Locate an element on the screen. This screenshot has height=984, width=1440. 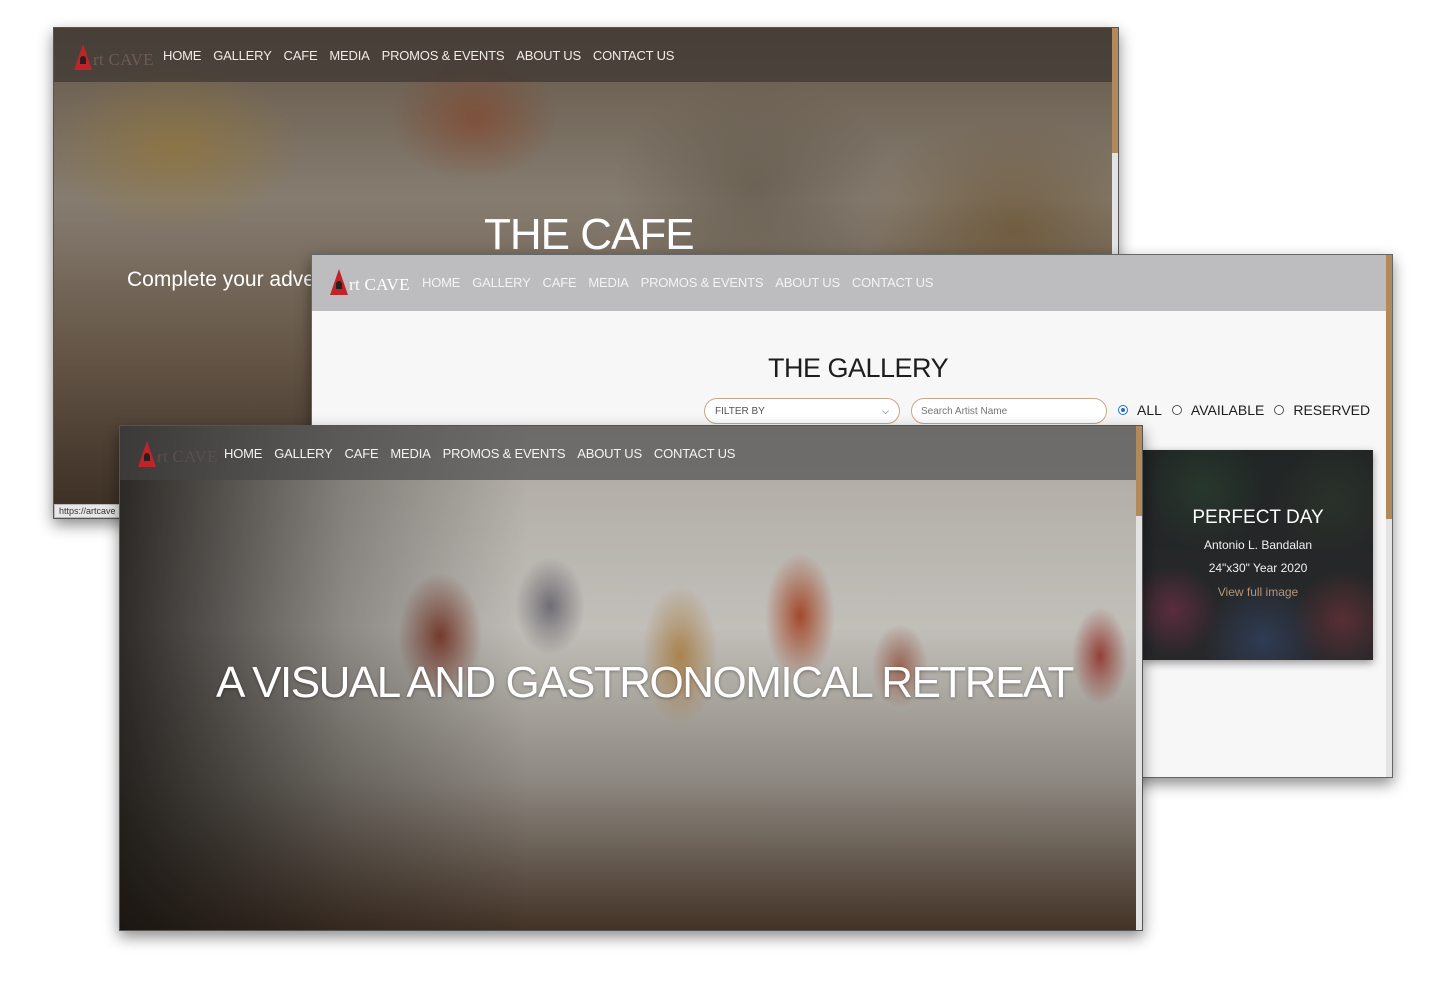
gallery-page-title: THE GALLERY is located at coordinates (858, 368).